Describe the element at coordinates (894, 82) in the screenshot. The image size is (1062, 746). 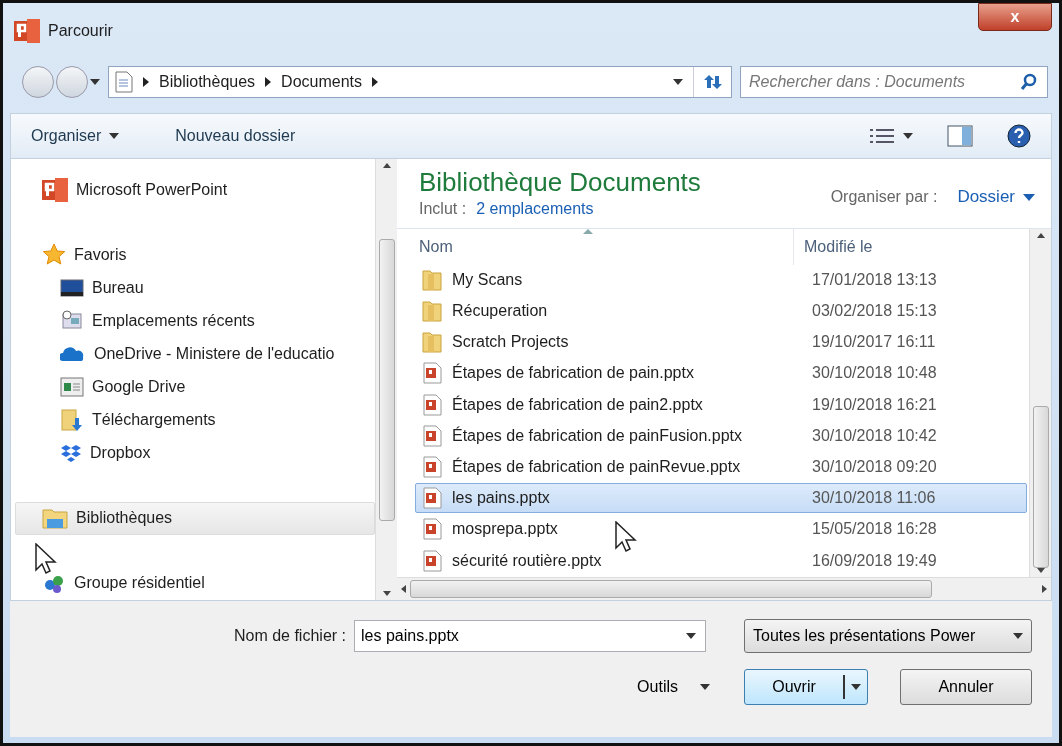
I see `search-field: Rechercher dans : Documents` at that location.